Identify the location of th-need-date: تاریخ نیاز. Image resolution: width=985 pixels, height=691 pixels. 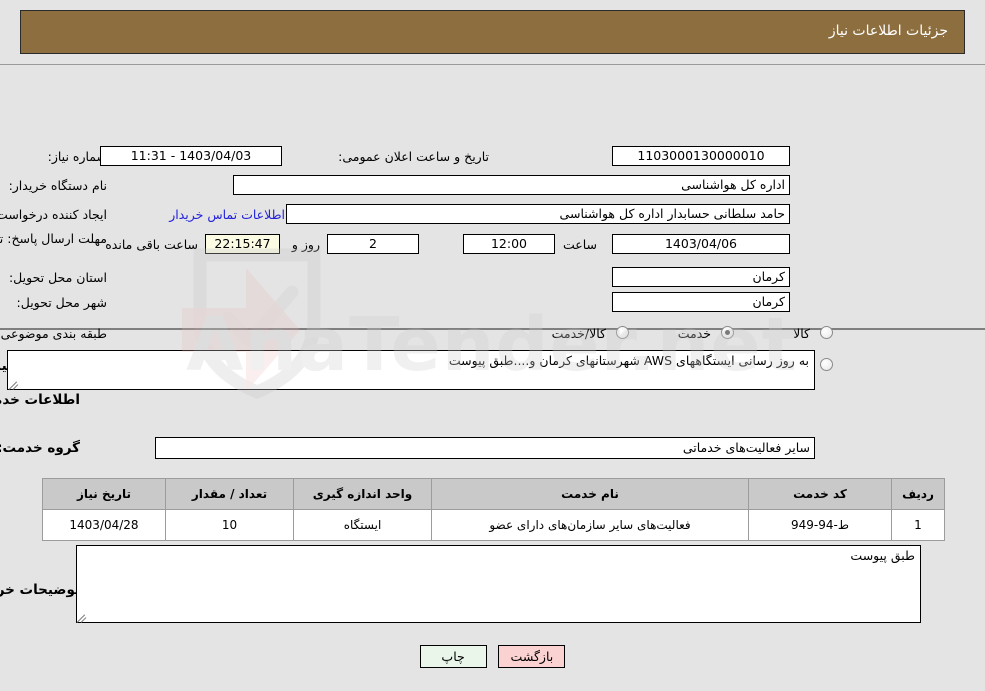
(104, 494).